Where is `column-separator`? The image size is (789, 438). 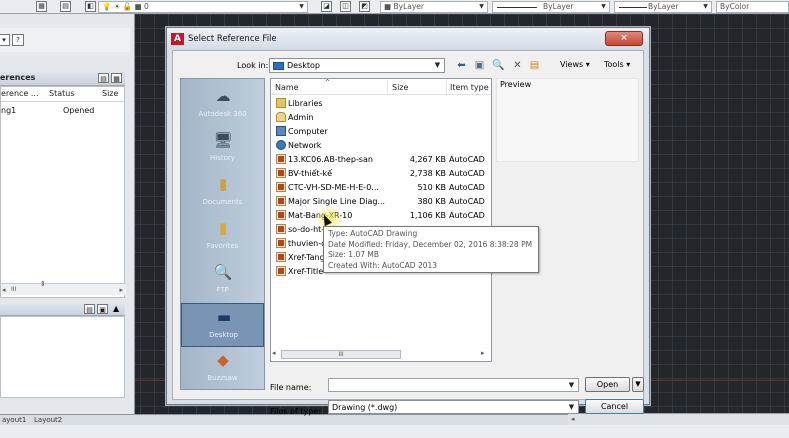 column-separator is located at coordinates (446, 87).